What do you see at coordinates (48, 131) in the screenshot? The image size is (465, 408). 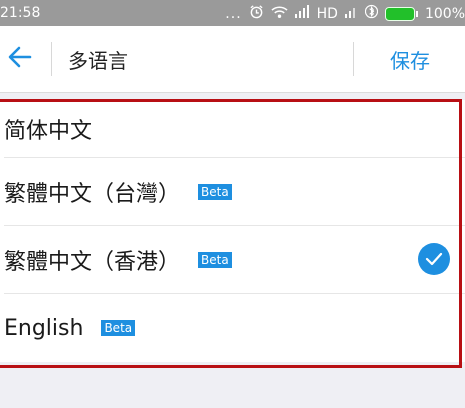 I see `language-label: 简体中文` at bounding box center [48, 131].